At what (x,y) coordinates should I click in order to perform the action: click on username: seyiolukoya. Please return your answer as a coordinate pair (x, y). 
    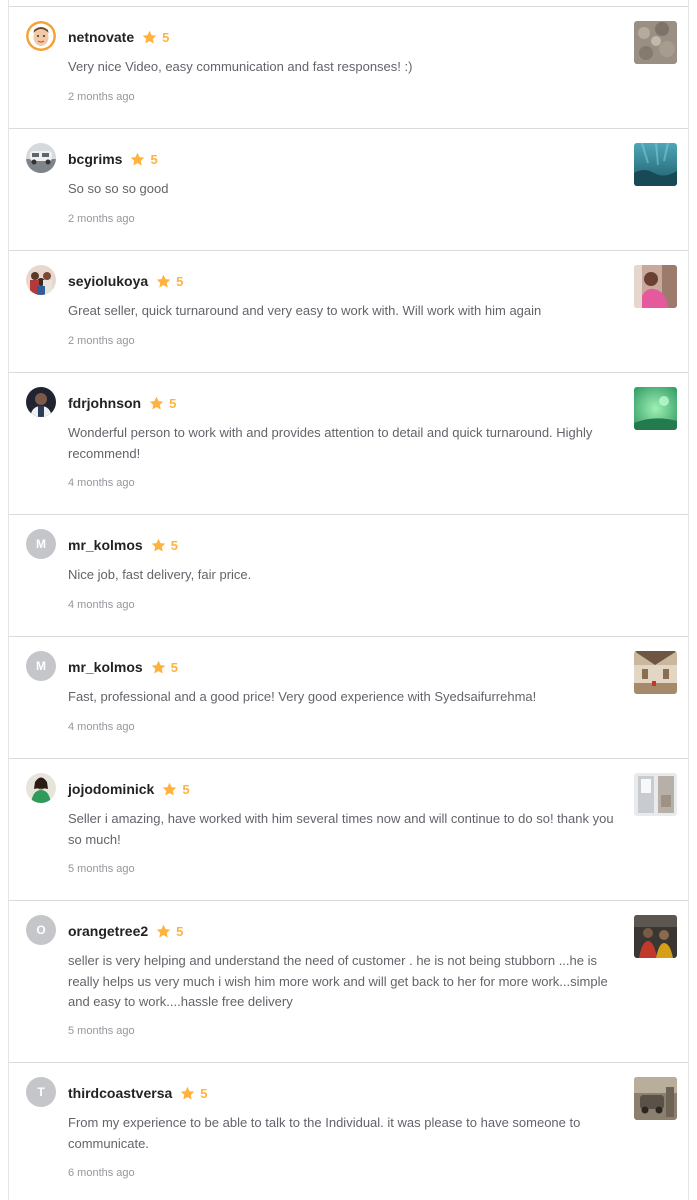
    Looking at the image, I should click on (108, 281).